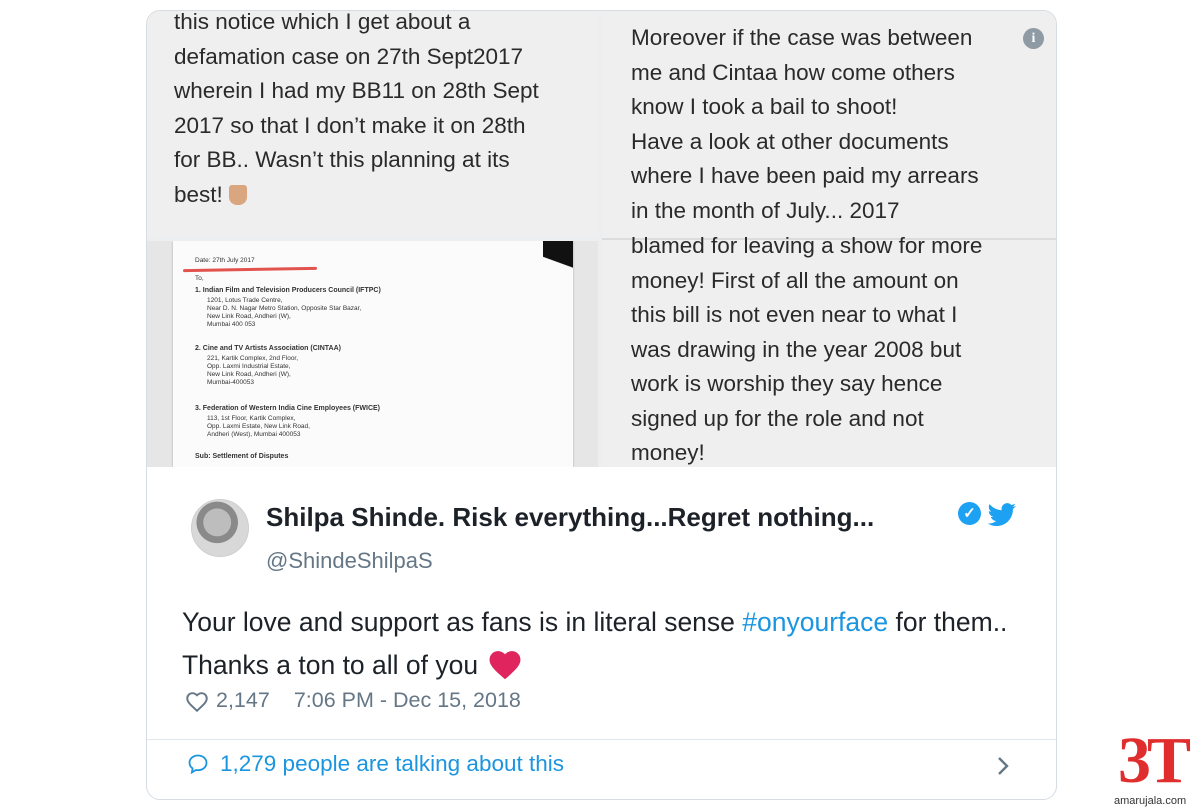 This screenshot has width=1200, height=810. Describe the element at coordinates (199, 278) in the screenshot. I see `document-to: To,` at that location.